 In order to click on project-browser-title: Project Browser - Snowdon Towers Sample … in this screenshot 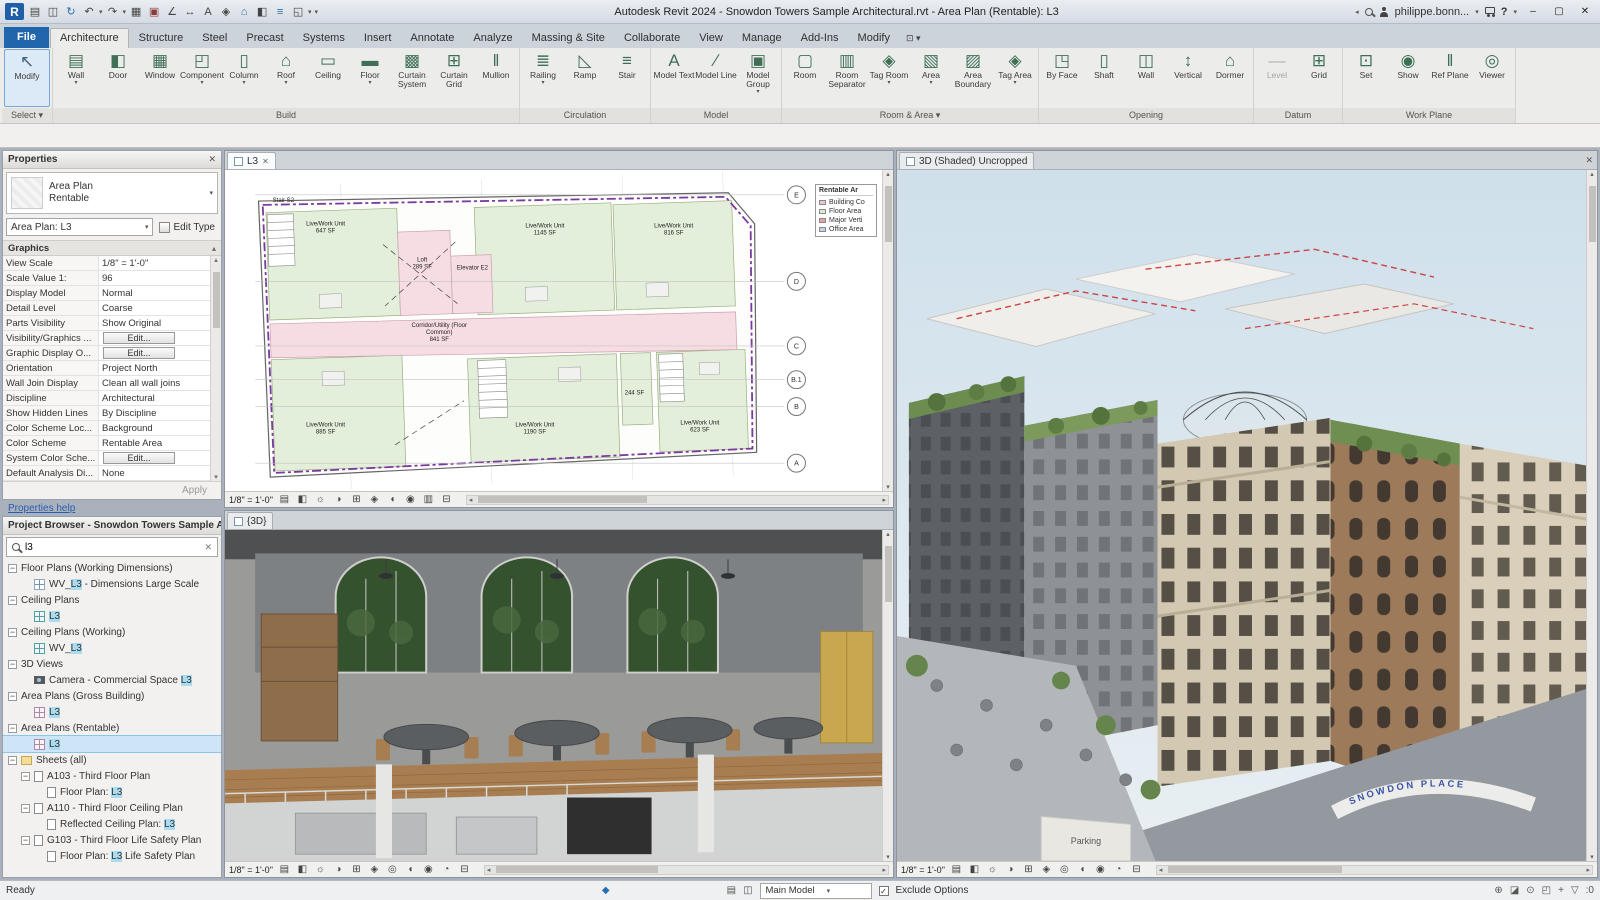, I will do `click(112, 526)`.